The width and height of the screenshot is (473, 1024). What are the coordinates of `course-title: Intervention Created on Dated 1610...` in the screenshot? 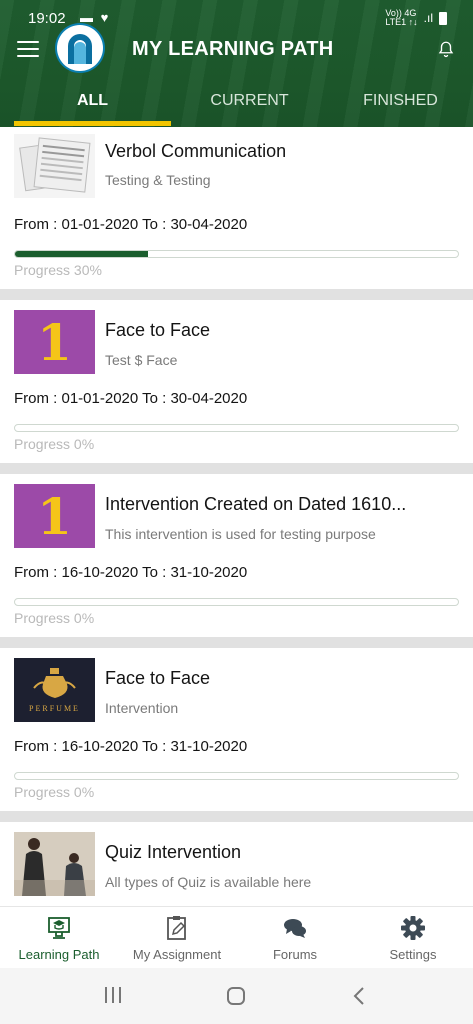 It's located at (256, 504).